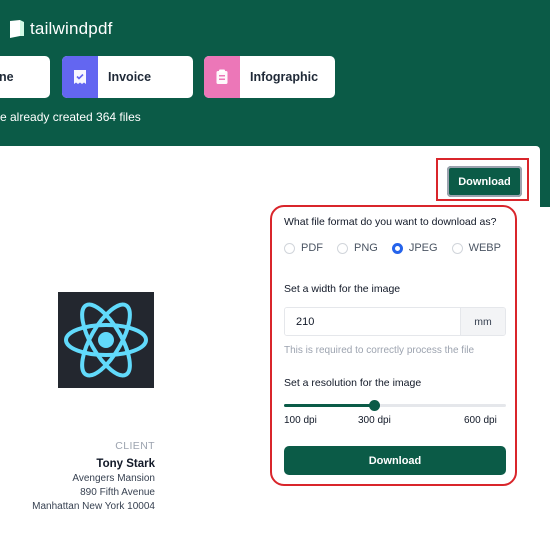 The image size is (550, 550). What do you see at coordinates (7, 77) in the screenshot?
I see `template-card-label: ne` at bounding box center [7, 77].